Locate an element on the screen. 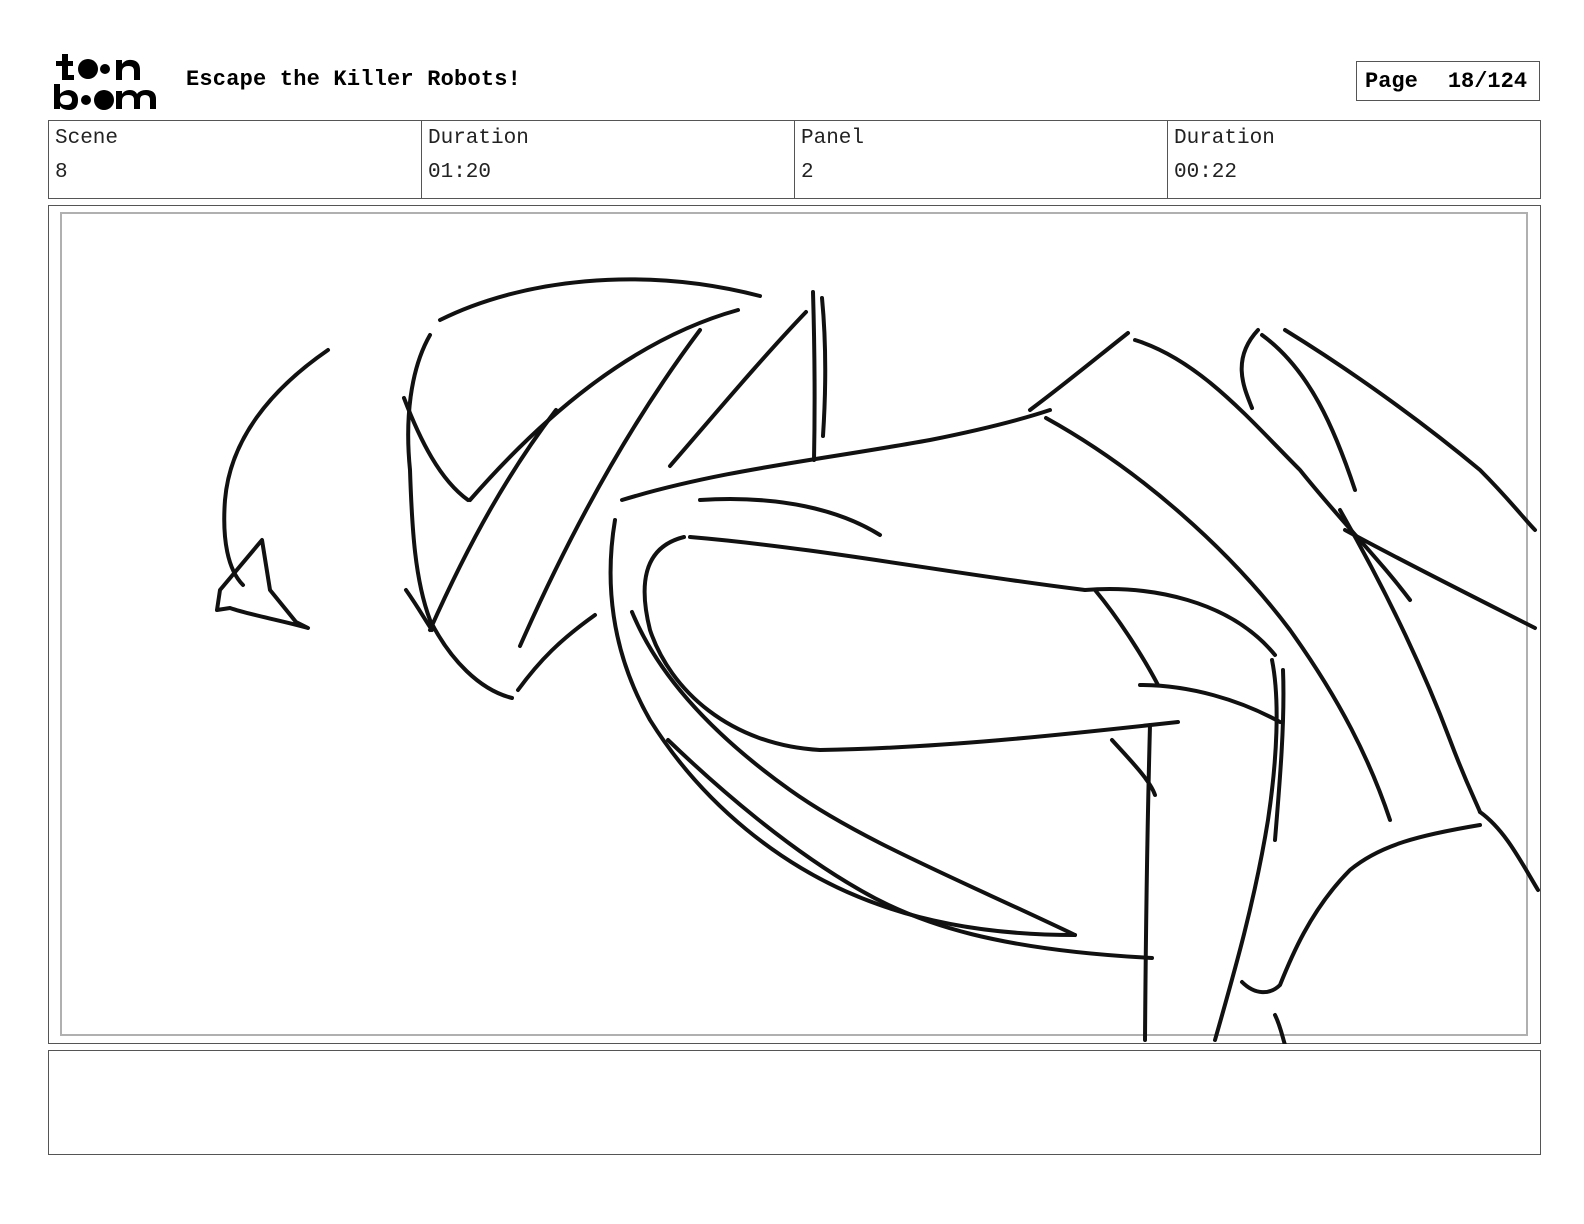  scene-duration-cell: Duration 01:20 is located at coordinates (608, 159).